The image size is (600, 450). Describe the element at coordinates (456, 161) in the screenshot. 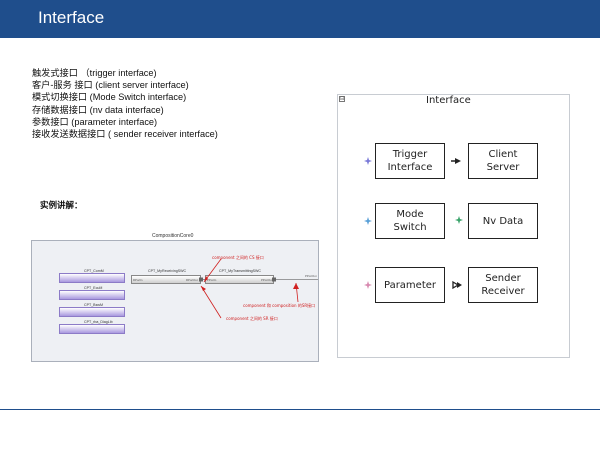

I see `arrow-right-icon` at that location.